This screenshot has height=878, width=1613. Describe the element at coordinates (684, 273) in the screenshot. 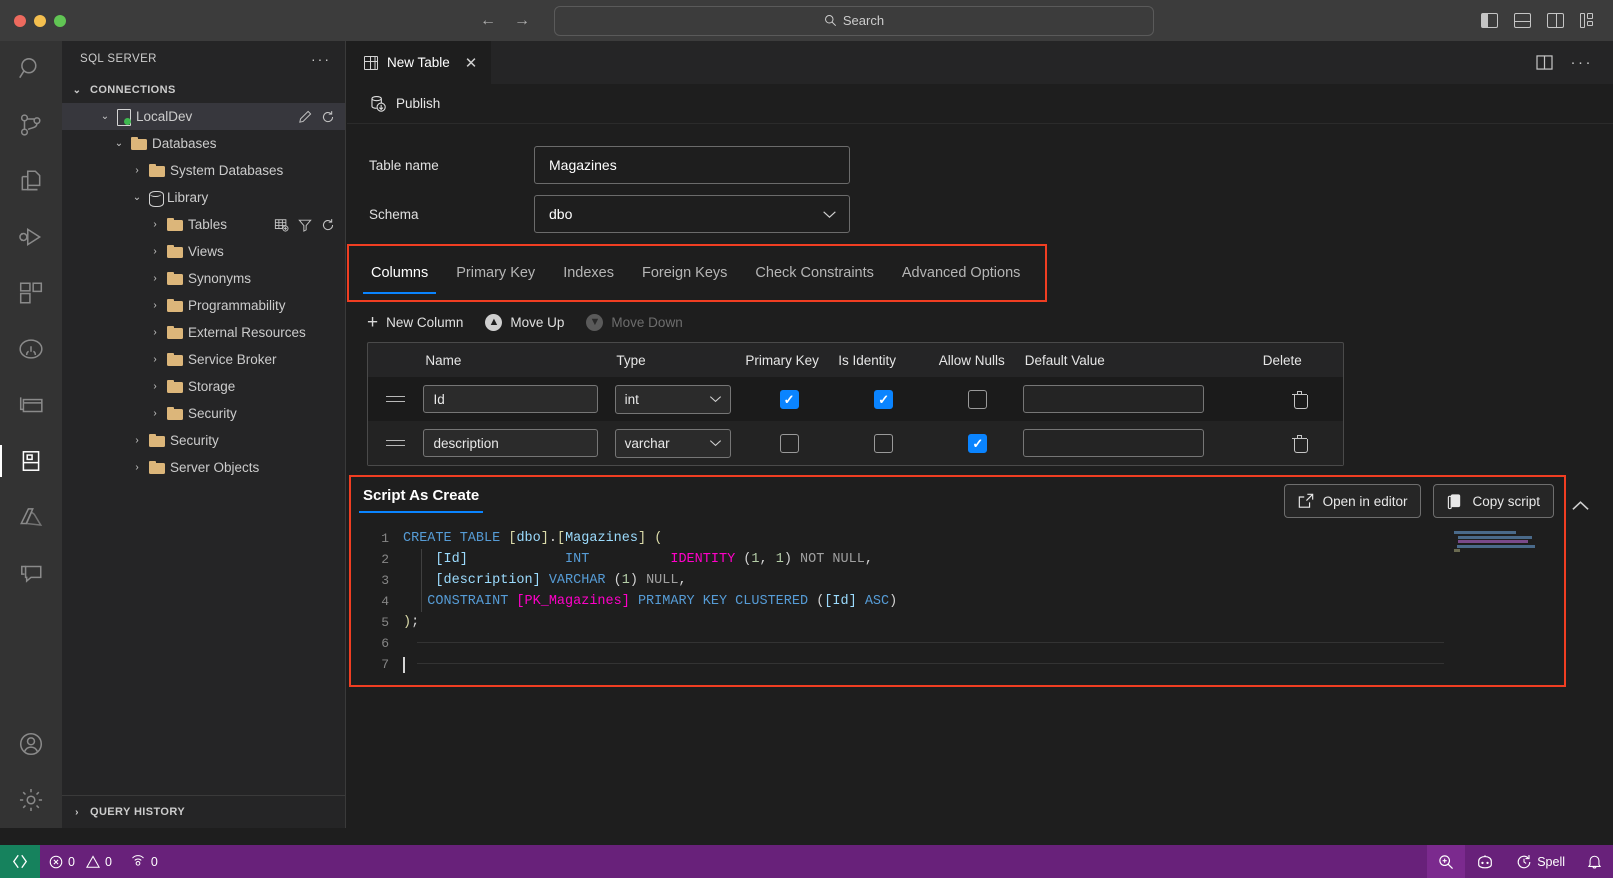

I see `tab-foreign-keys: Foreign Keys` at that location.